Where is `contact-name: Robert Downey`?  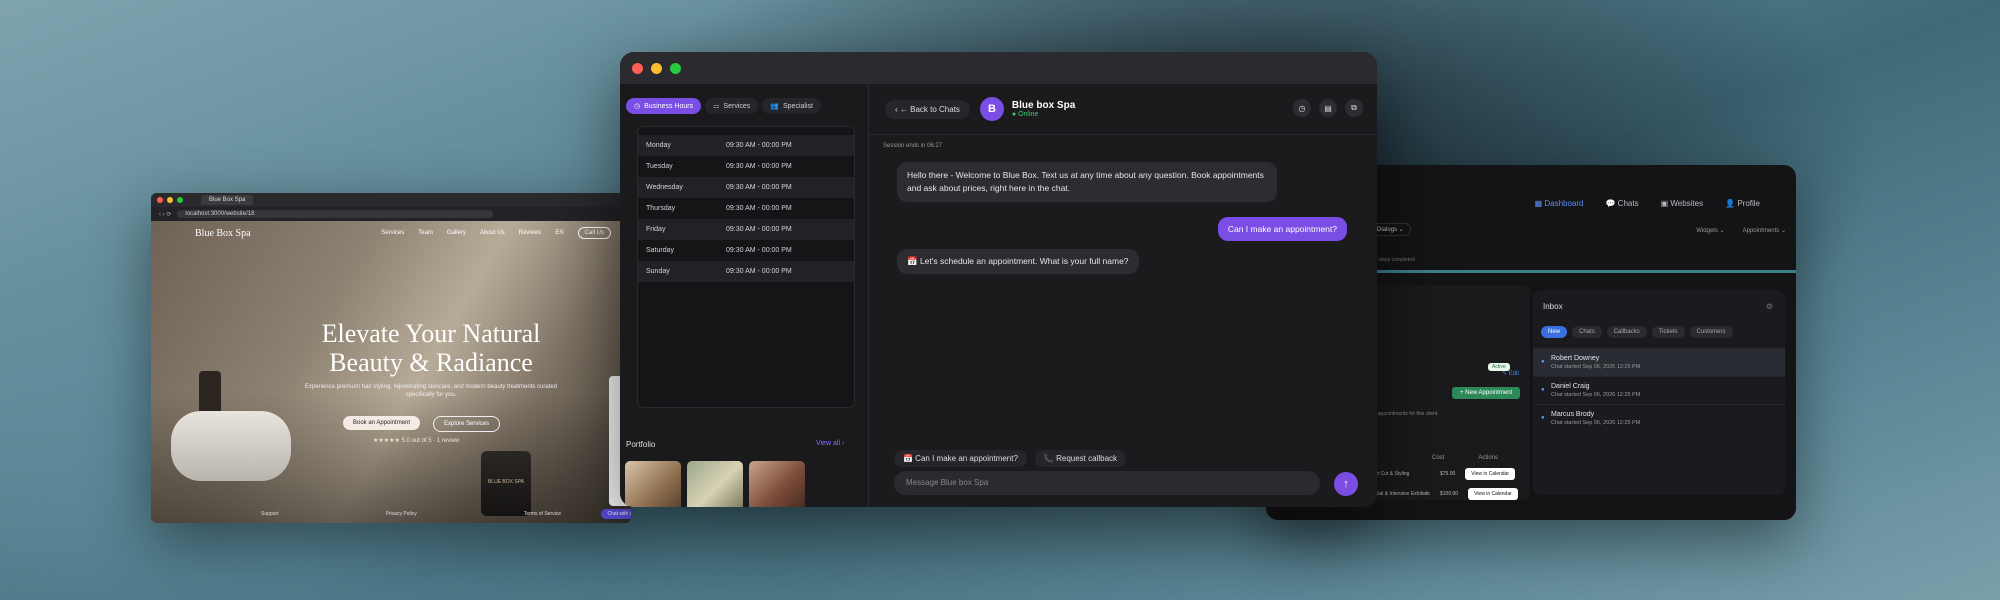 contact-name: Robert Downey is located at coordinates (1575, 358).